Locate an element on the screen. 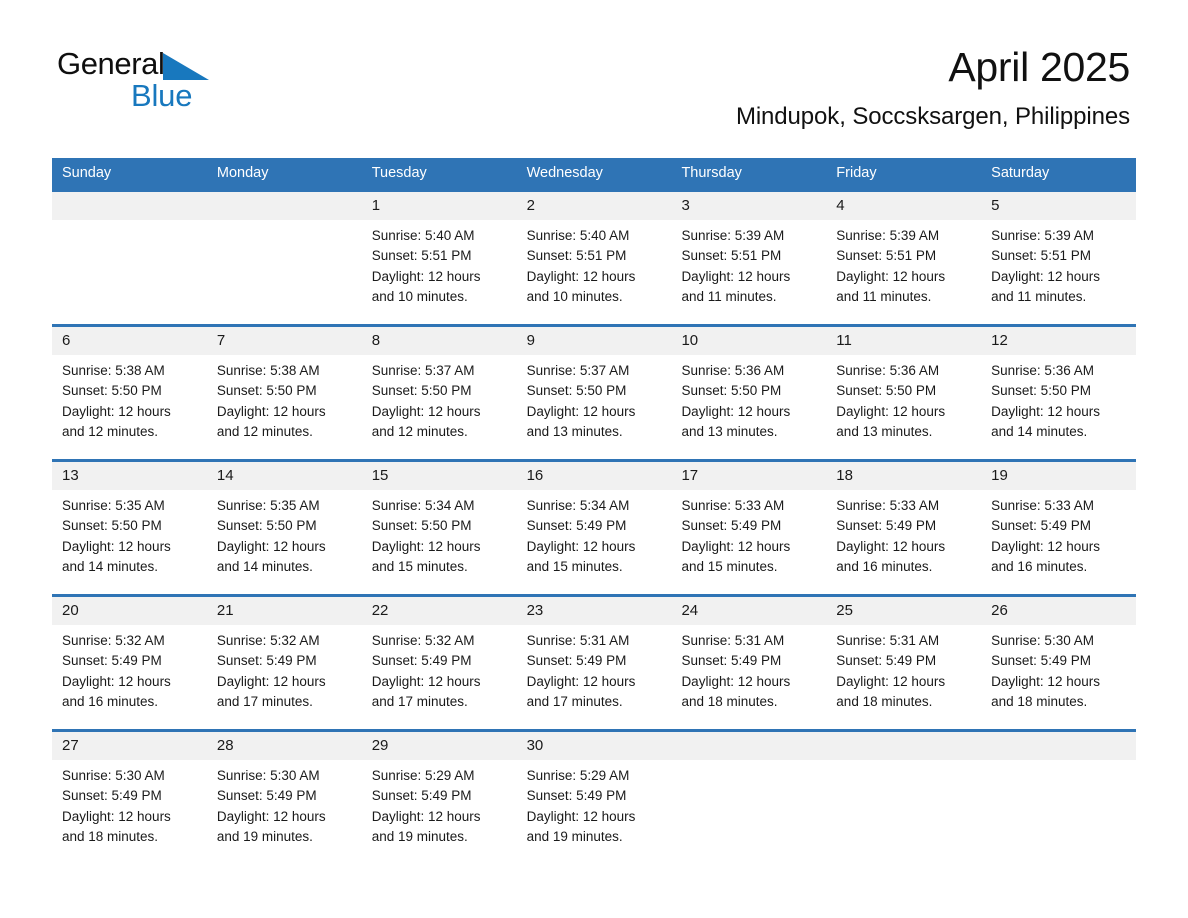  weekday-header-monday: Monday is located at coordinates (242, 173).